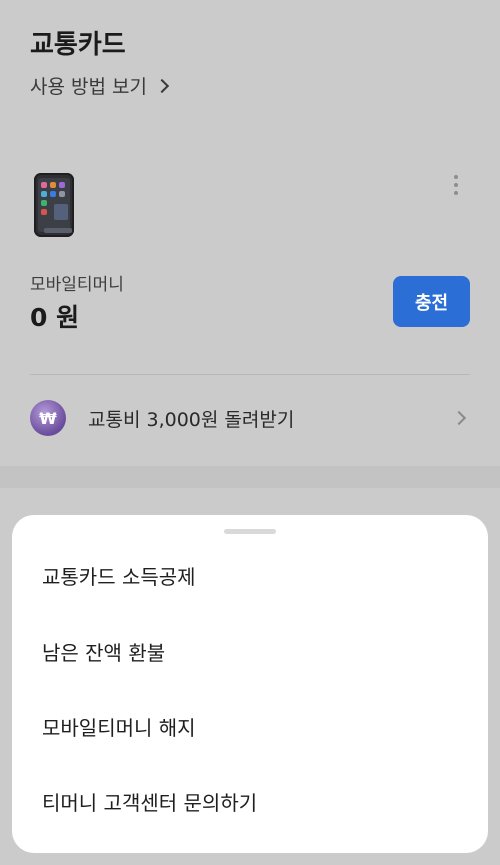  What do you see at coordinates (149, 801) in the screenshot?
I see `menu-item-customer-center: 티머니 고객센터 문의하기` at bounding box center [149, 801].